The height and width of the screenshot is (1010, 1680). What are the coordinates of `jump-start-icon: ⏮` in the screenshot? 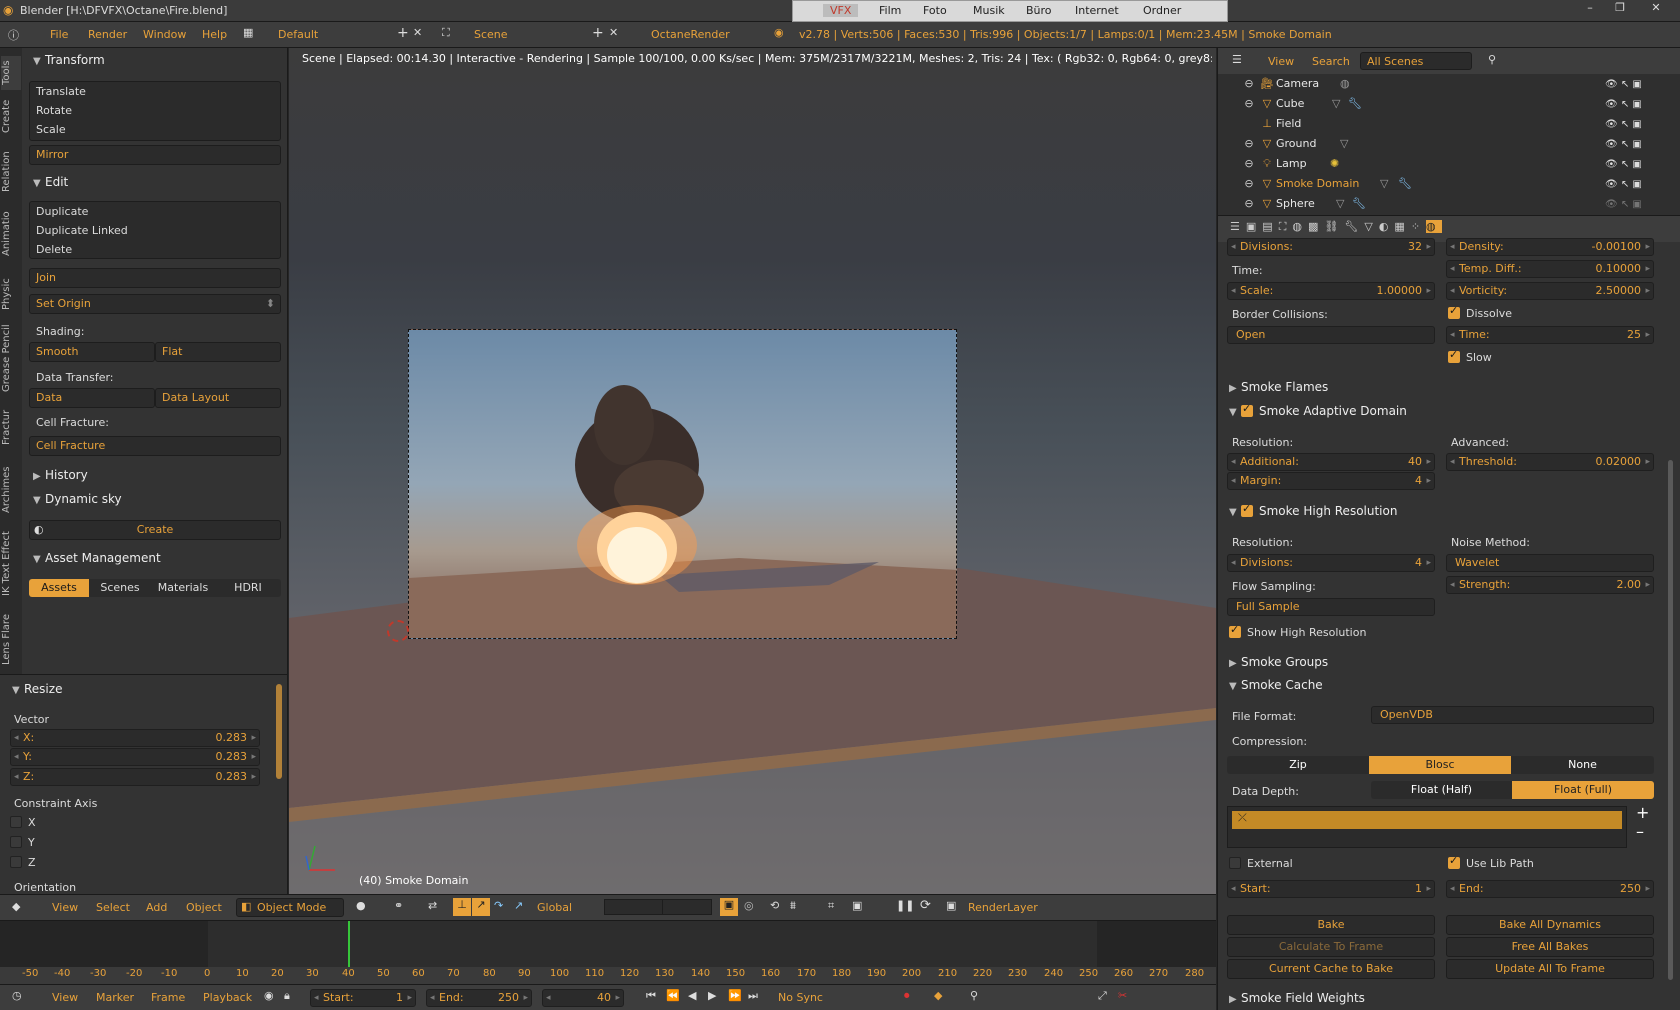 It's located at (651, 996).